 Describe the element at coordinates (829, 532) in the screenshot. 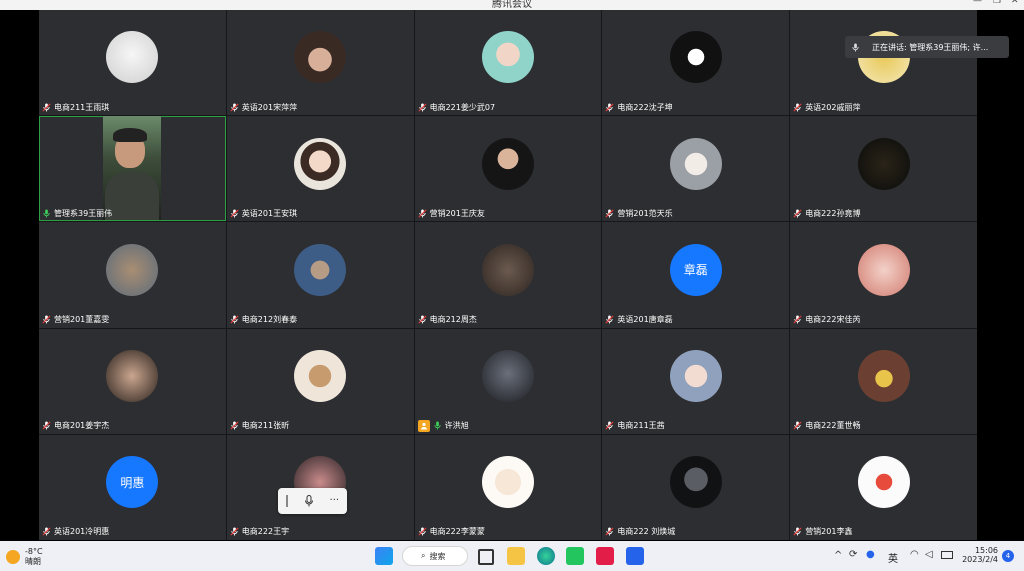

I see `participant-name: 营销201李鑫` at that location.